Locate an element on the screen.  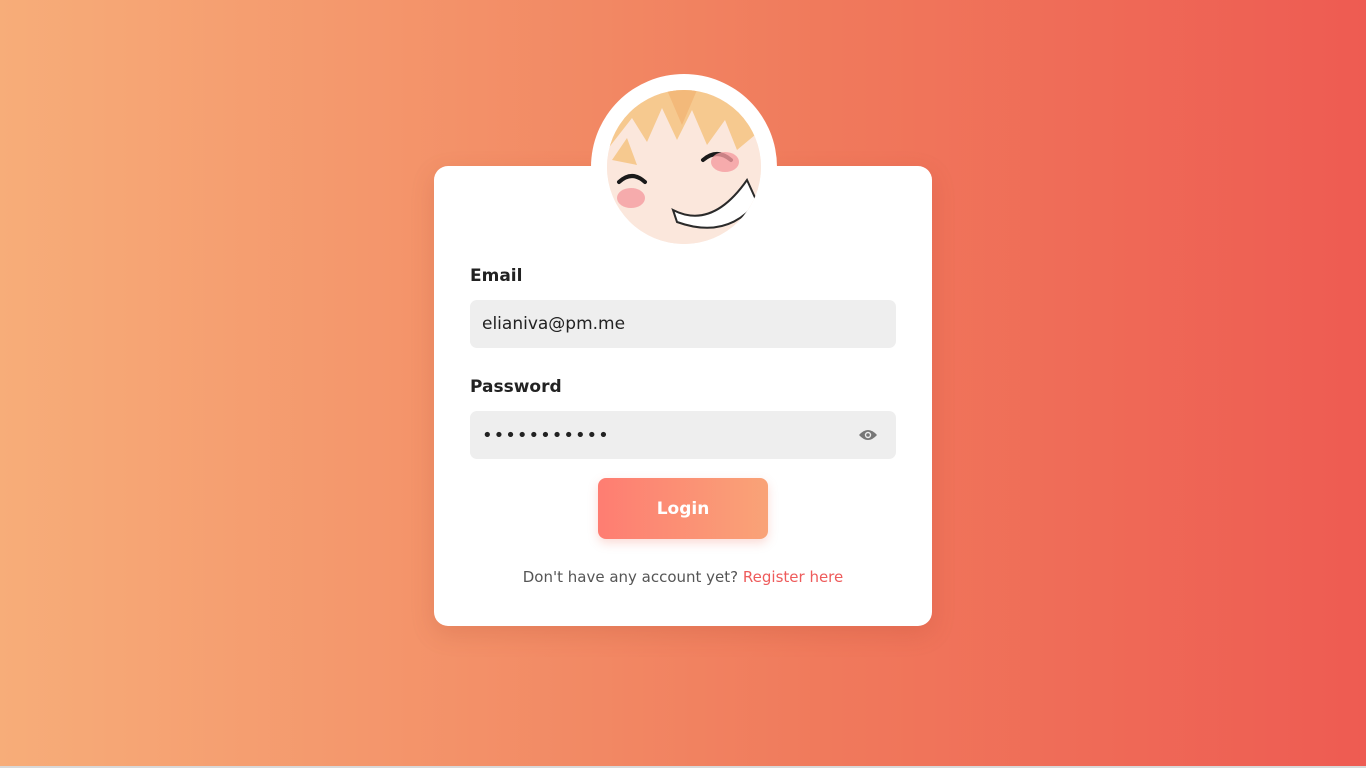
anime-avatar-image is located at coordinates (684, 167).